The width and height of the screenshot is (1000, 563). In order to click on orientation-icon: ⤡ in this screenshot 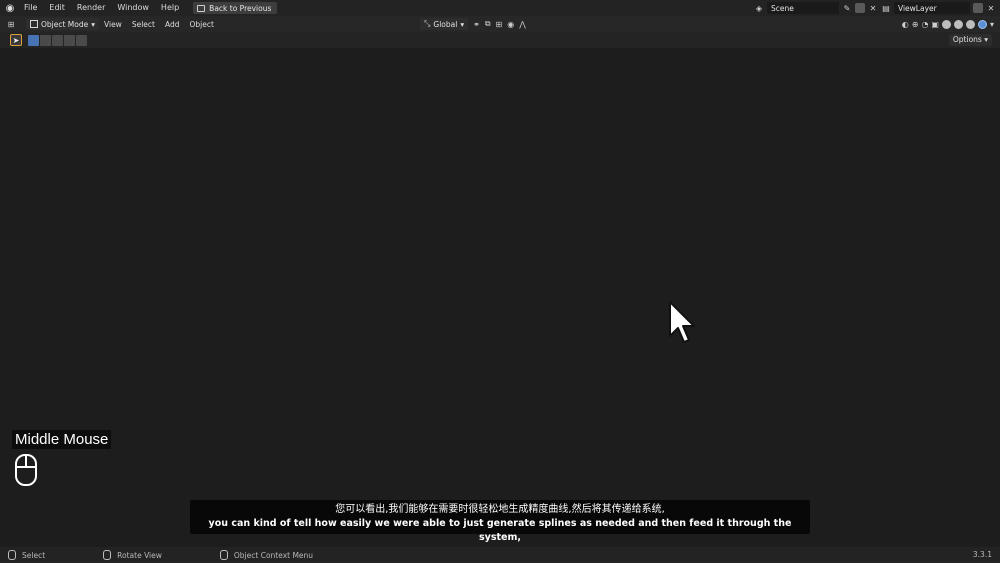, I will do `click(427, 23)`.